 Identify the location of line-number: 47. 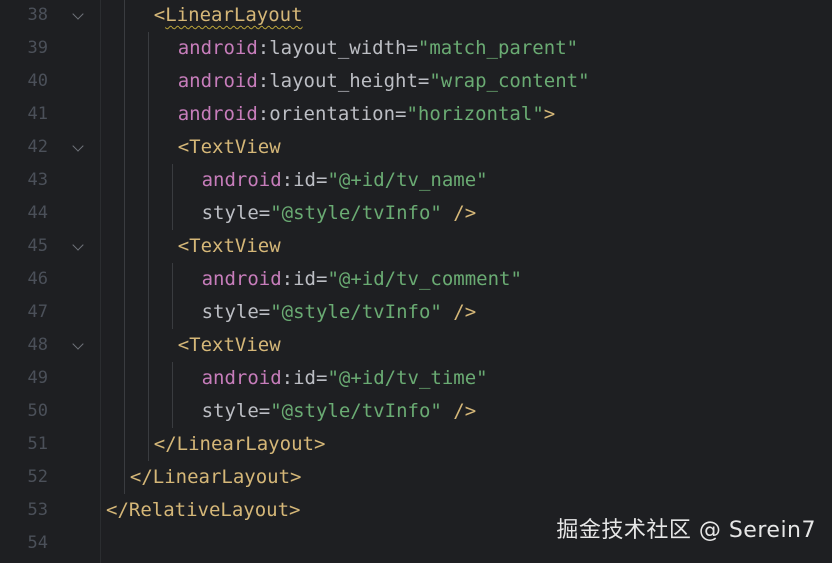
(37, 312).